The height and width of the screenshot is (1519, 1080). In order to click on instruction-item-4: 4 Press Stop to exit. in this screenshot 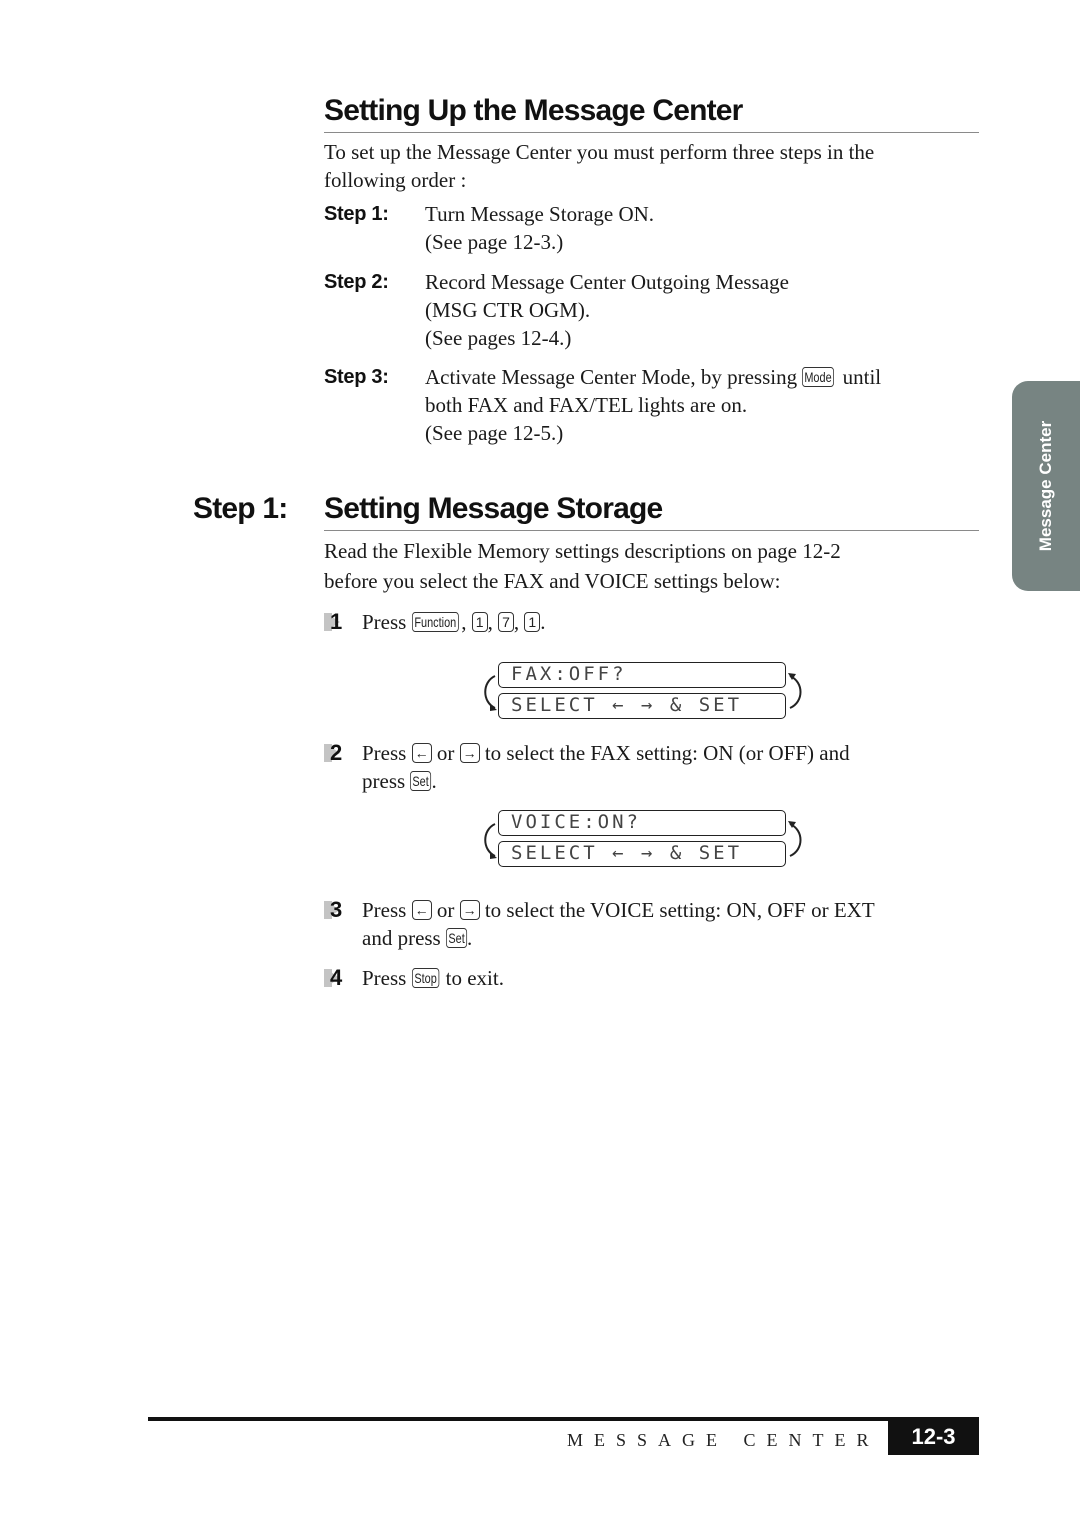, I will do `click(654, 978)`.